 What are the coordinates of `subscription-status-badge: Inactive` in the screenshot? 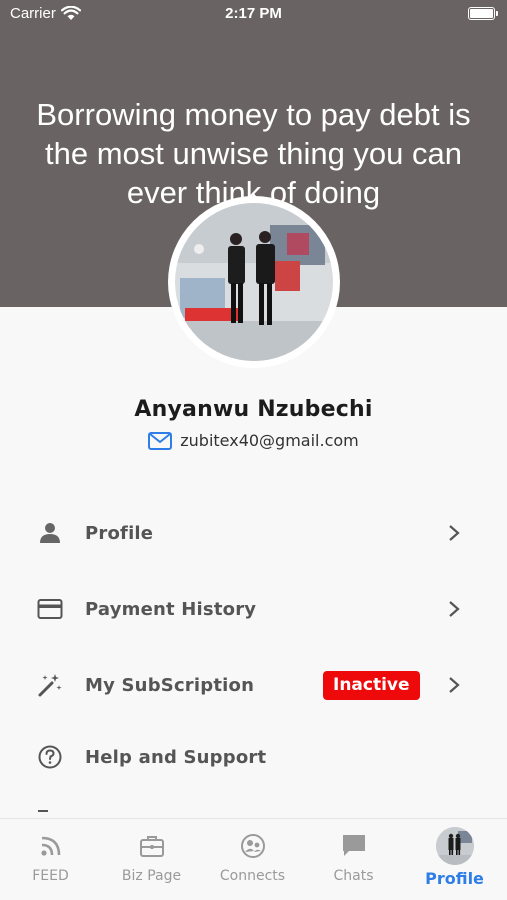 It's located at (371, 685).